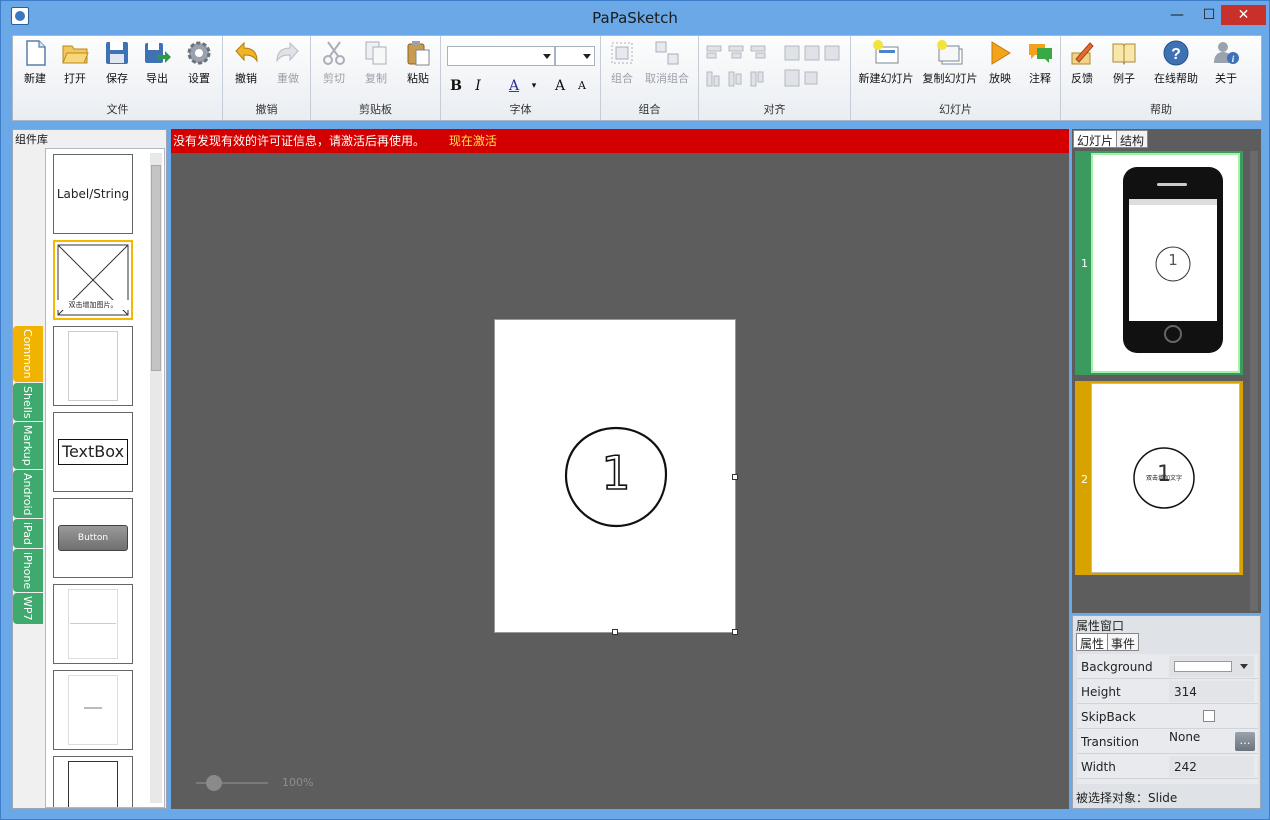  Describe the element at coordinates (514, 86) in the screenshot. I see `font-color-button: A` at that location.